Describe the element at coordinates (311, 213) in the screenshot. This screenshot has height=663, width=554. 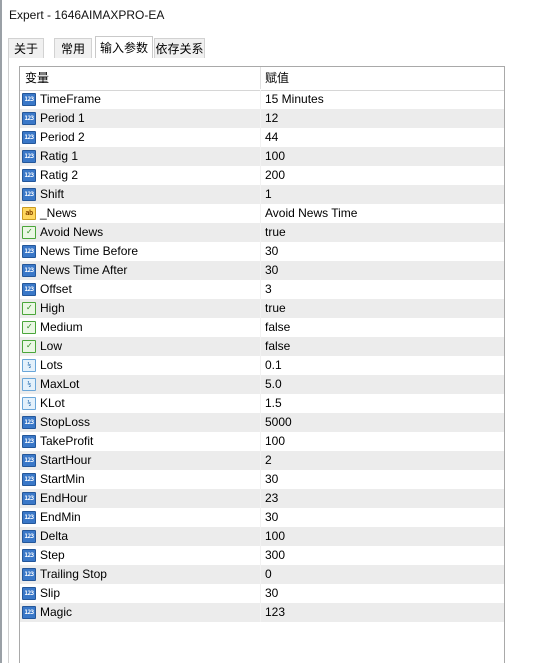
I see `parameter-value: Avoid News Time` at that location.